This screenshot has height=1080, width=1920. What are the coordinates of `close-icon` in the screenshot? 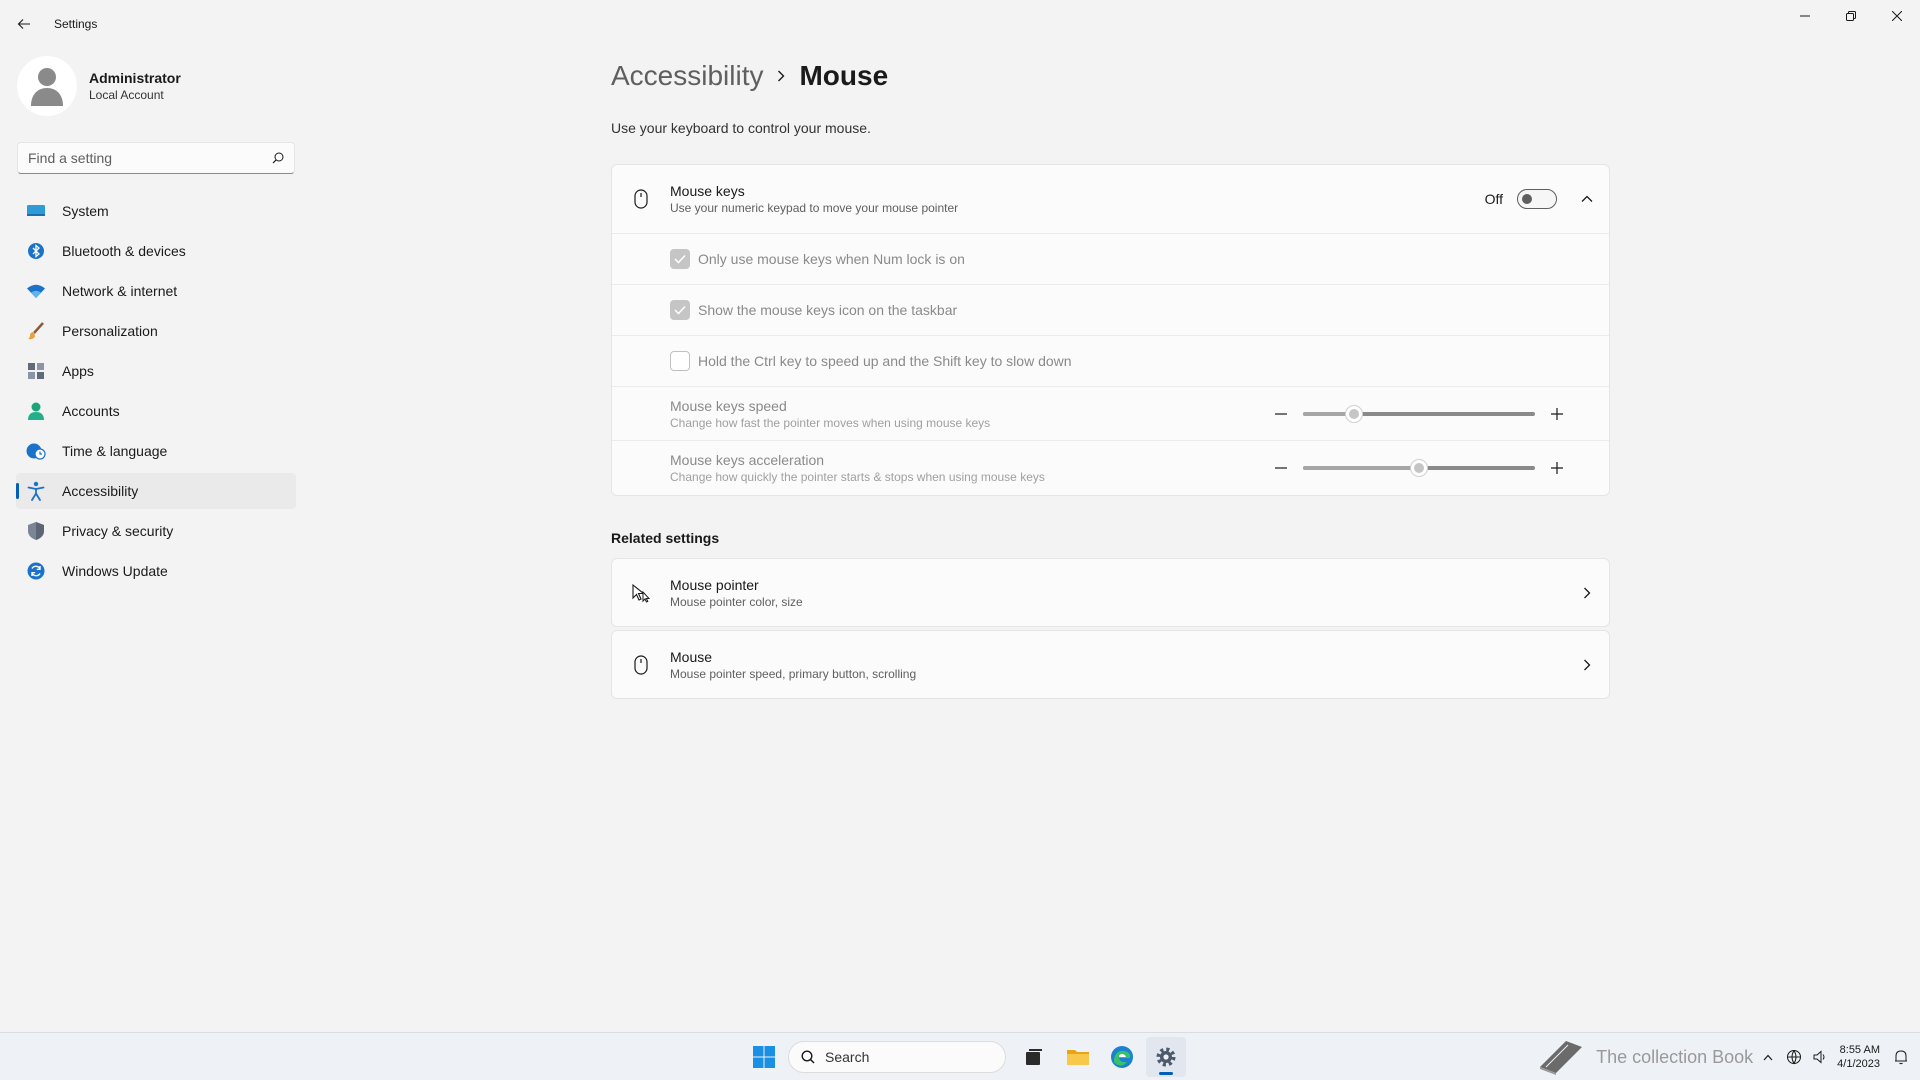 It's located at (1897, 16).